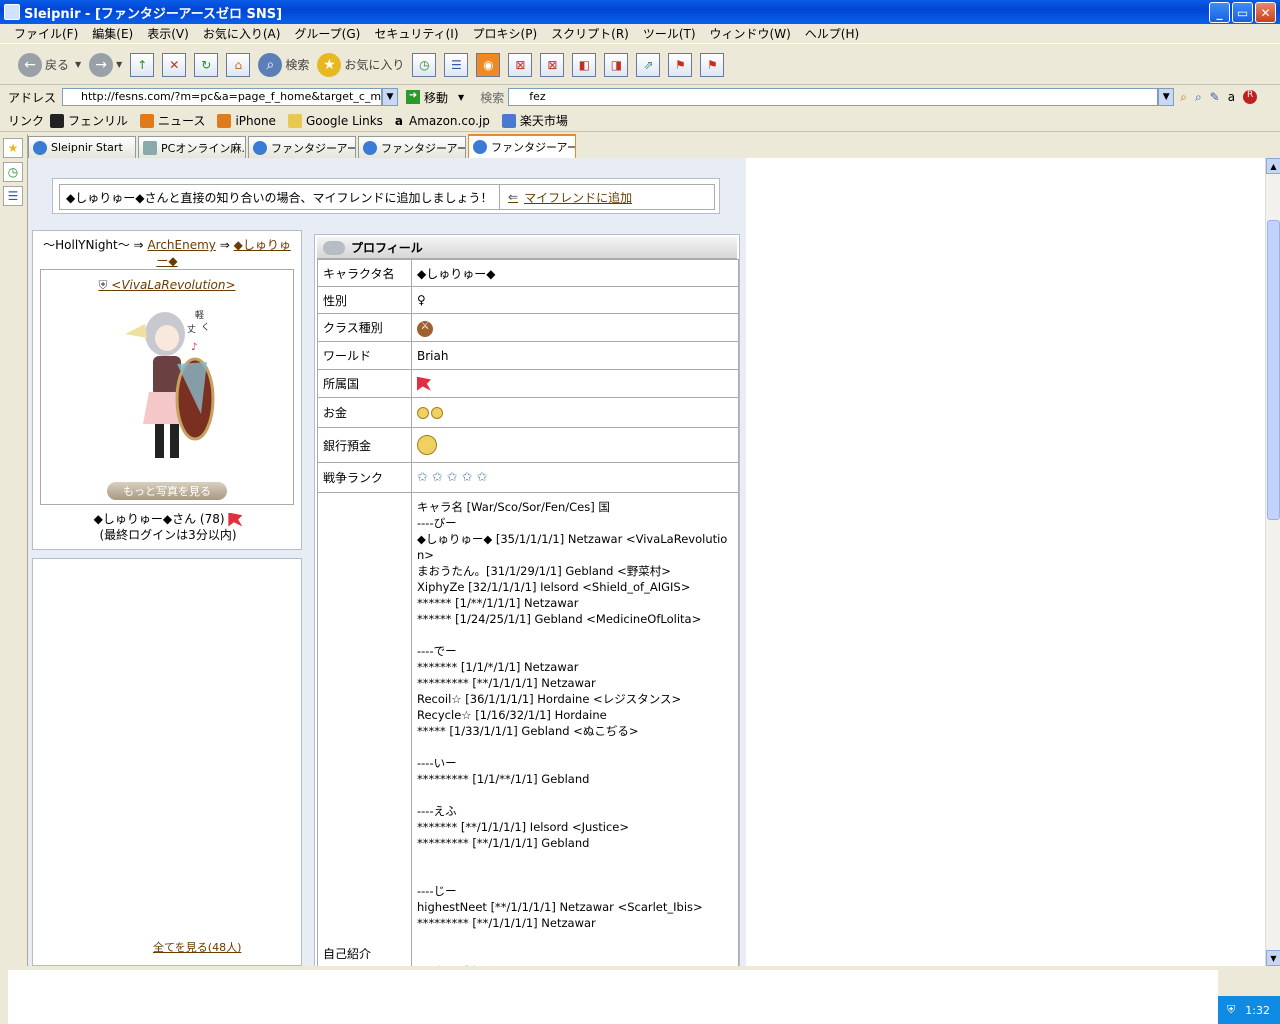  What do you see at coordinates (427, 445) in the screenshot?
I see `gold-coin-icon` at bounding box center [427, 445].